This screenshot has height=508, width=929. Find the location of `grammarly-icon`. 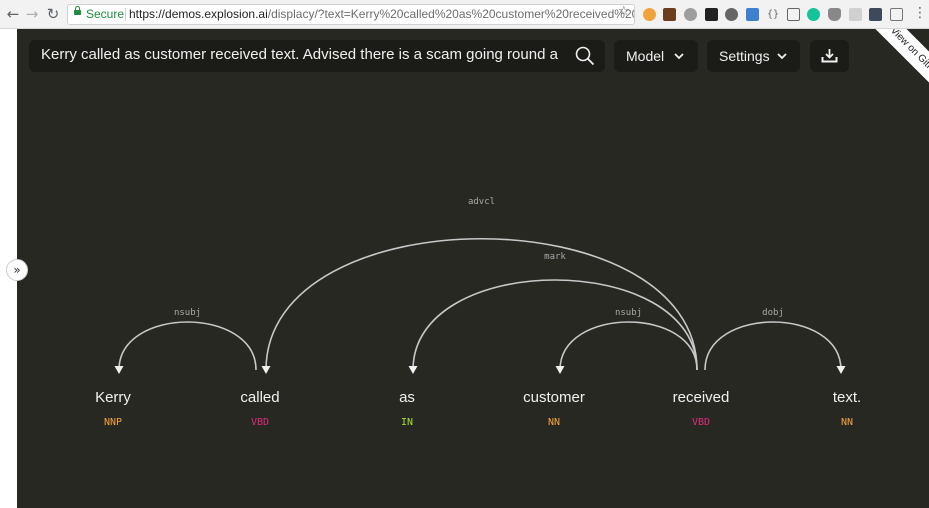

grammarly-icon is located at coordinates (813, 14).